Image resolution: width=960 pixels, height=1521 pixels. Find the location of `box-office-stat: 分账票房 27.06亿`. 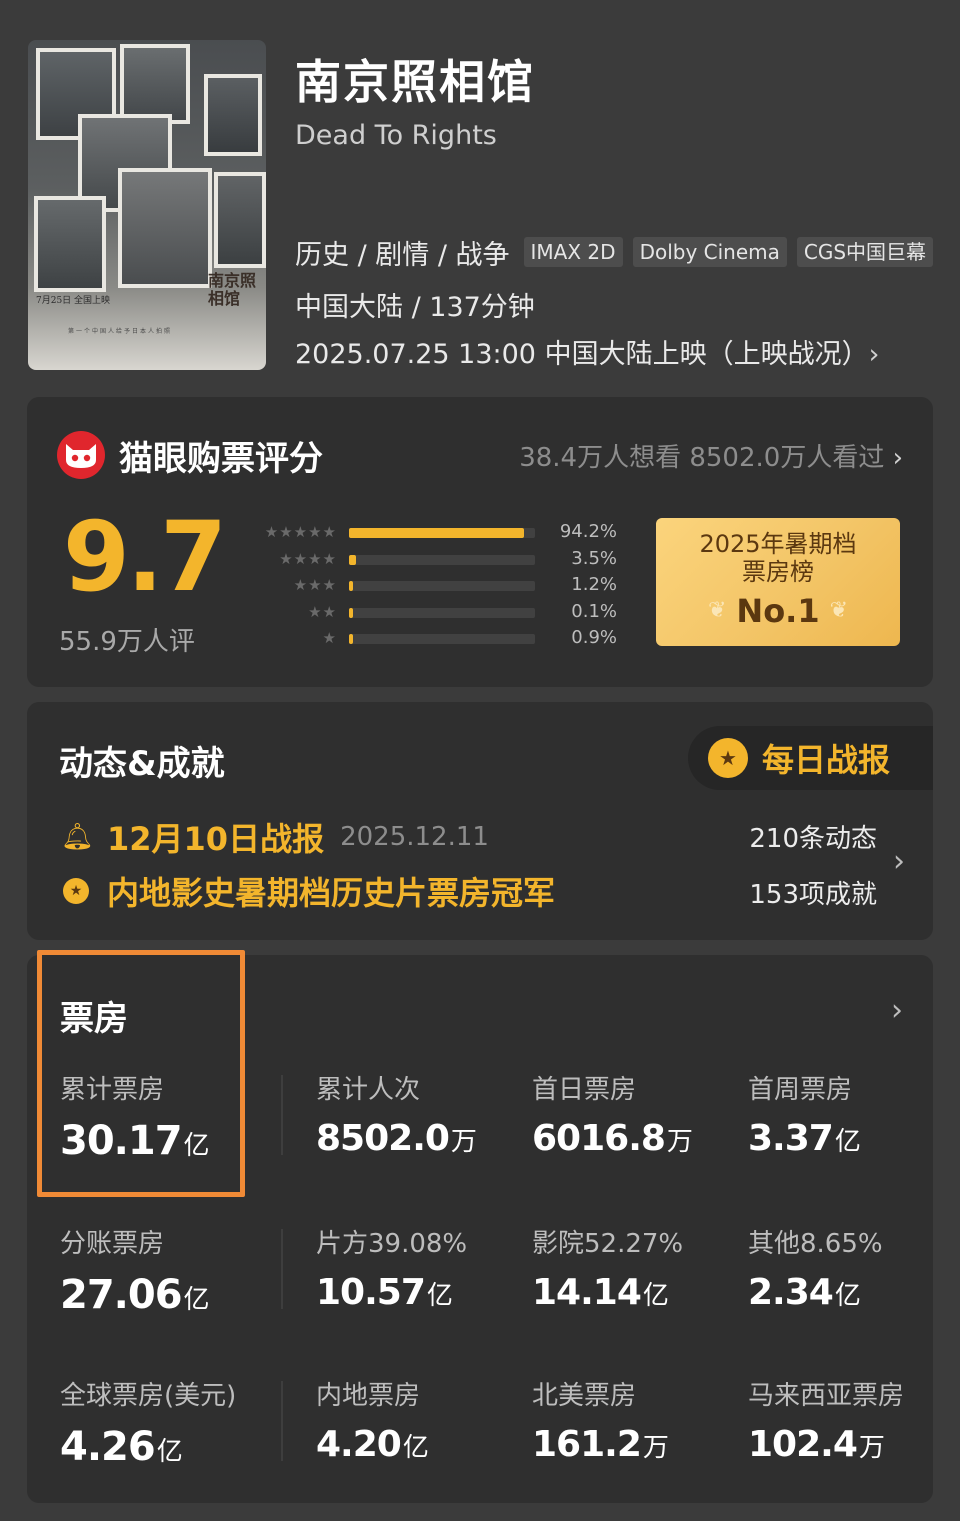

box-office-stat: 分账票房 27.06亿 is located at coordinates (135, 1270).